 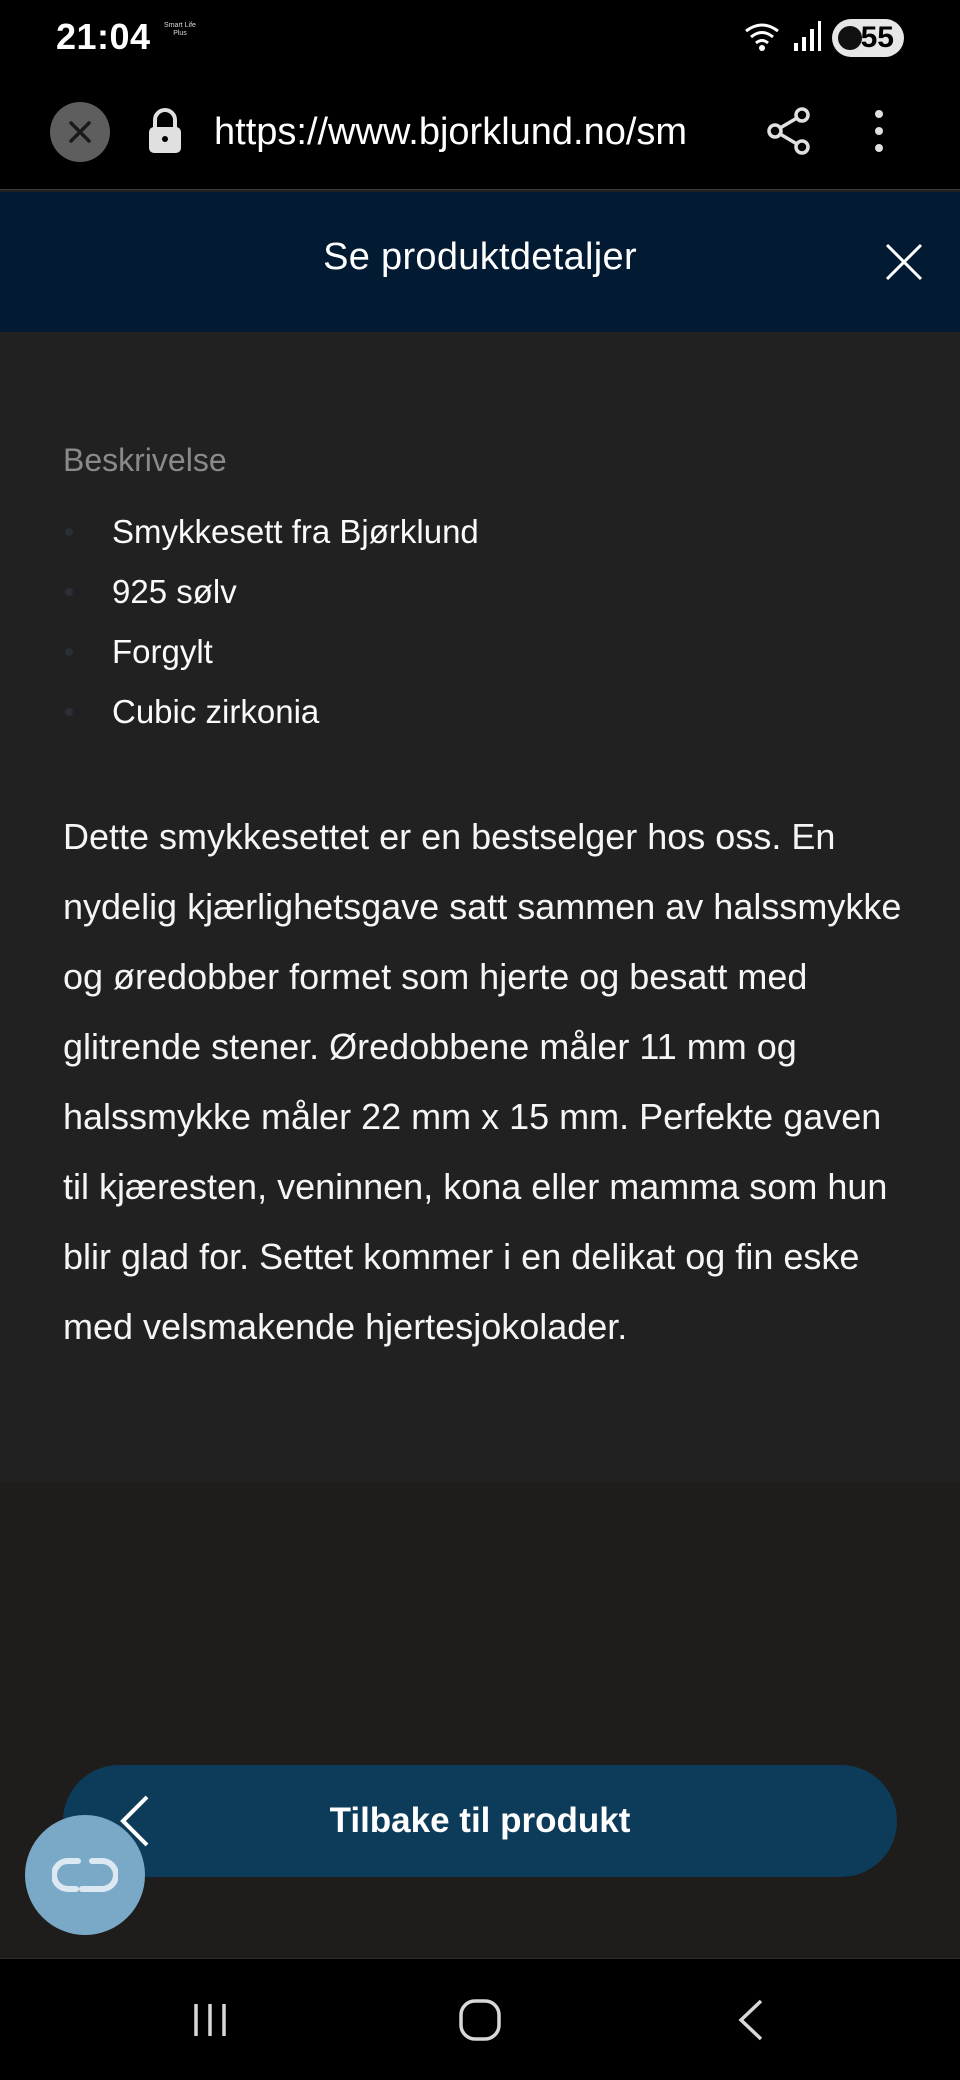 I want to click on list-item: Smykkesett fra Bjørklund, so click(x=271, y=532).